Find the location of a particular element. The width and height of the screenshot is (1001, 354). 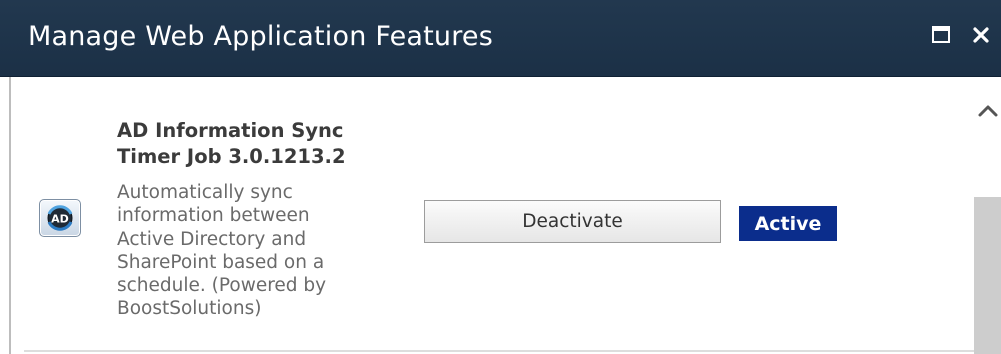

feature-description-line: Active Directory and is located at coordinates (212, 239).